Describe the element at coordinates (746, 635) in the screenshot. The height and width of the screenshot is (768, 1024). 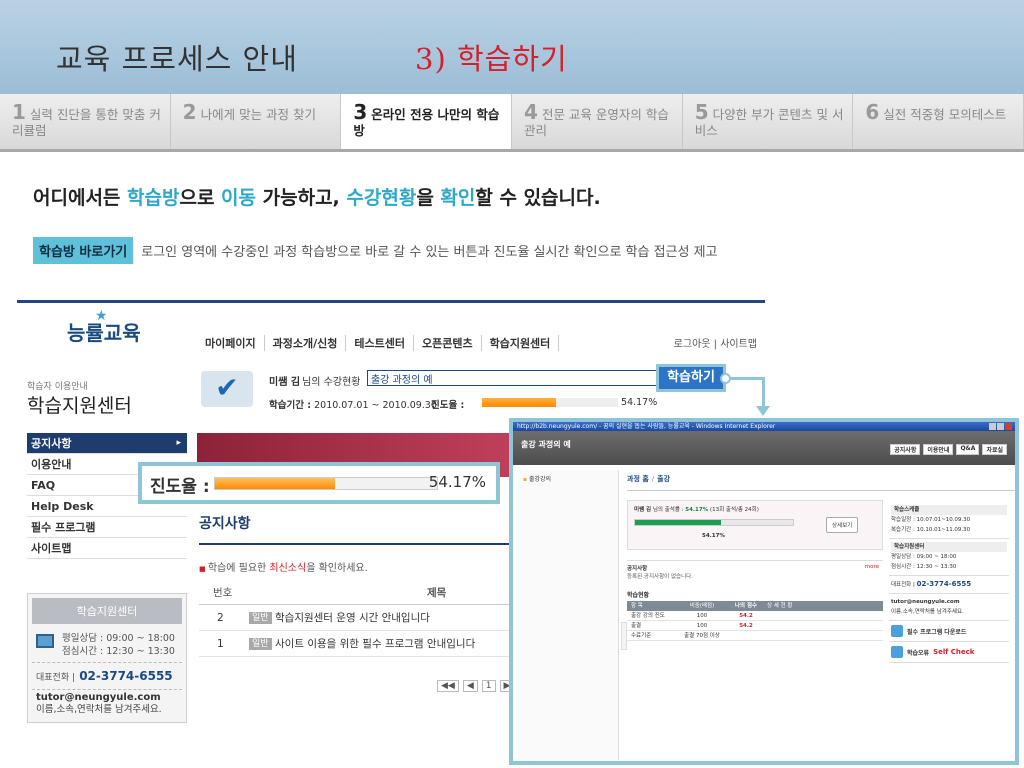
I see `stat-score` at that location.